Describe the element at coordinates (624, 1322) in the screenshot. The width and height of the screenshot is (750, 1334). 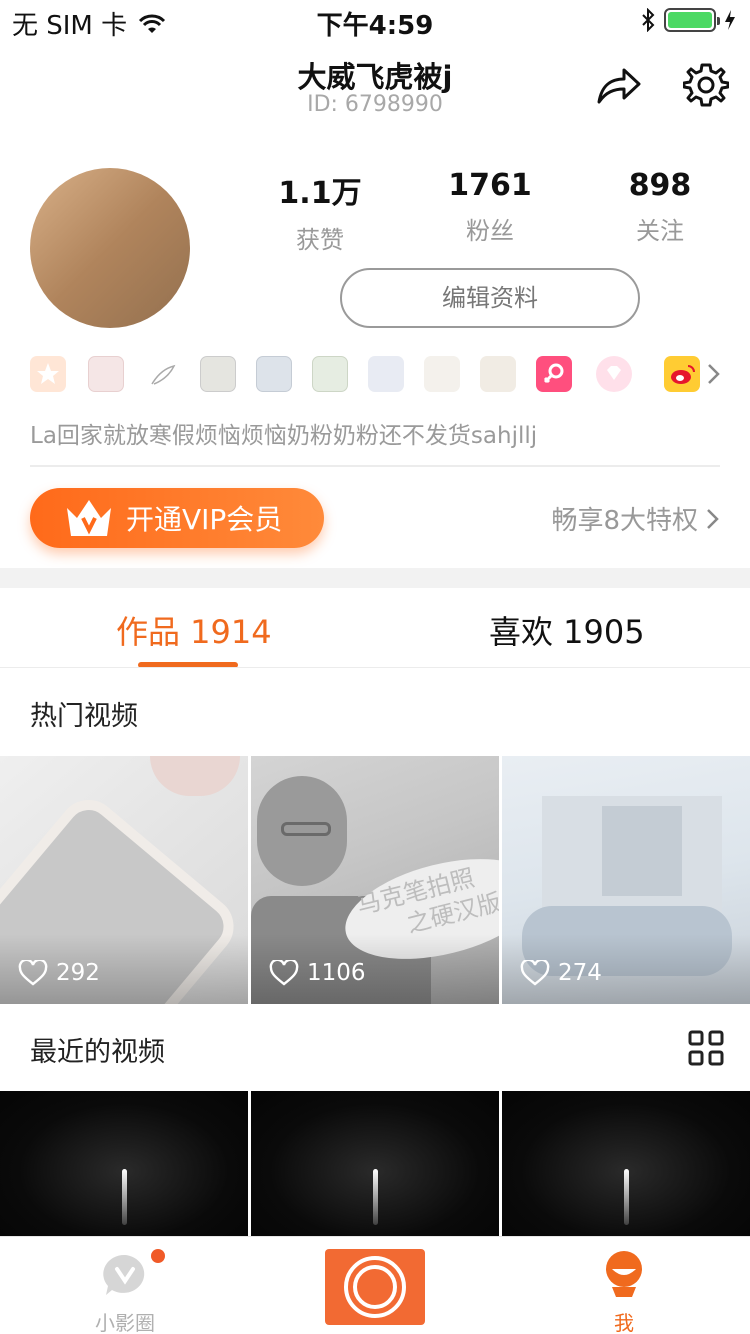
I see `tab-me-label: 我` at that location.